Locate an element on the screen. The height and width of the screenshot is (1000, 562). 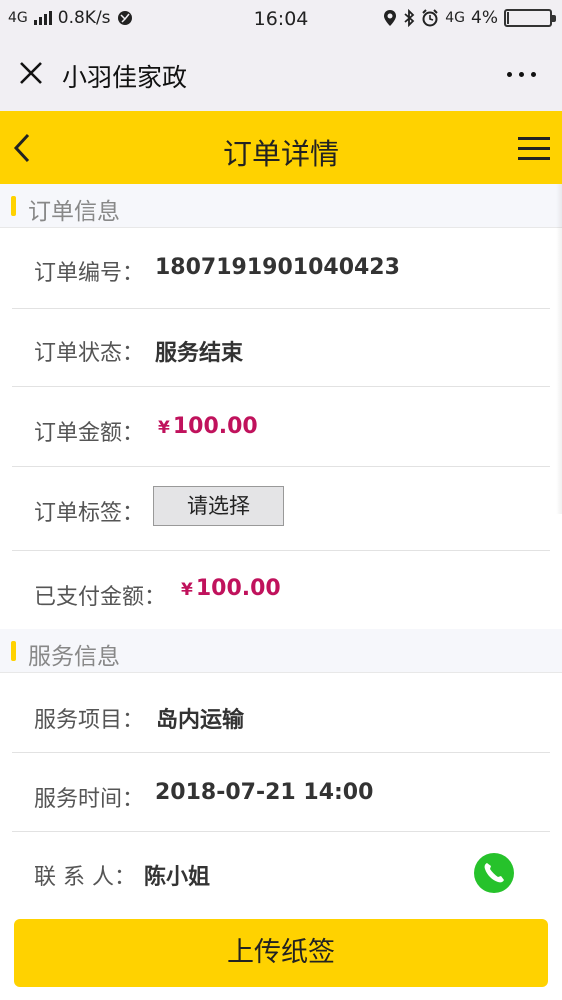
service-item-row: 服务项目： 岛内运输 is located at coordinates (281, 713).